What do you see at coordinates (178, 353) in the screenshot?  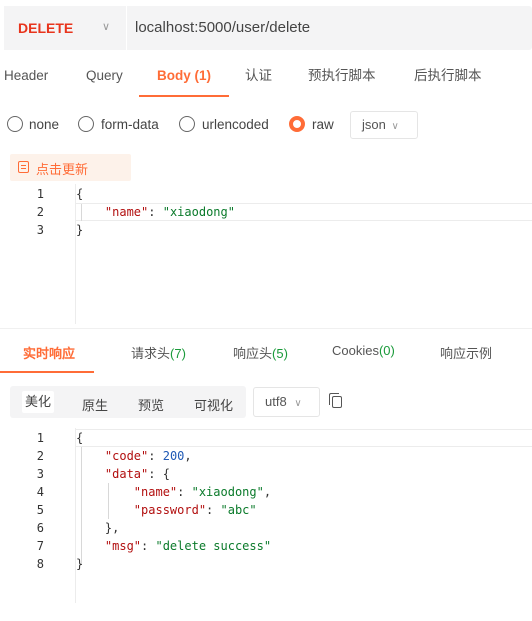 I see `tab-count: (7)` at bounding box center [178, 353].